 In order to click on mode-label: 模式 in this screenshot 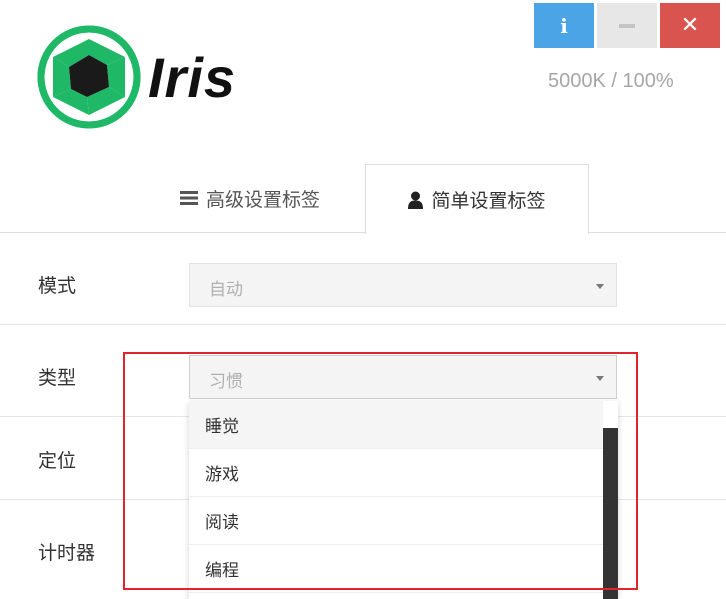, I will do `click(57, 286)`.